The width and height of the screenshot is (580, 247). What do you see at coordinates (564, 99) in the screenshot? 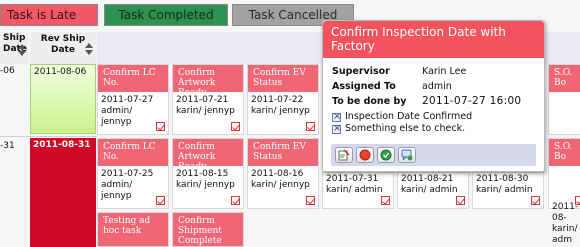
I see `task-card: S.O. Bo` at bounding box center [564, 99].